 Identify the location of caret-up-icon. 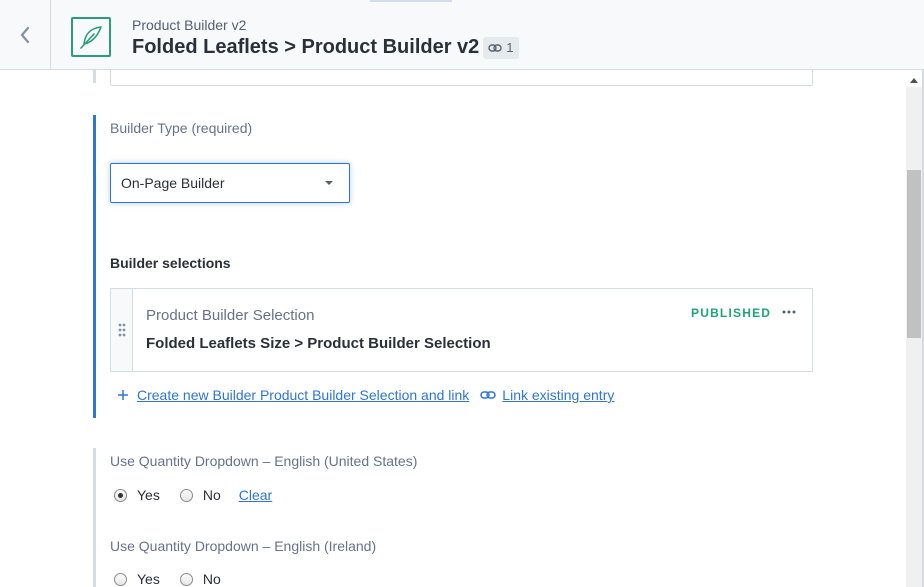
(914, 80).